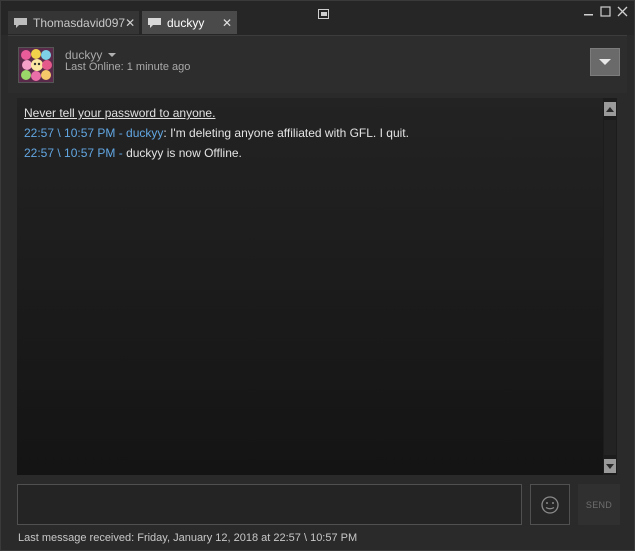 This screenshot has width=635, height=551. I want to click on chat-options-dropdown-button, so click(605, 62).